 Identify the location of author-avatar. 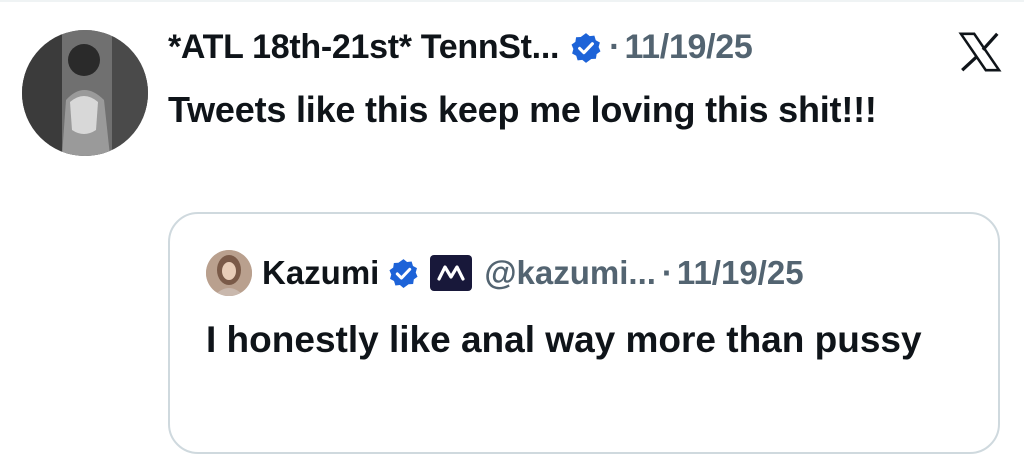
(85, 93).